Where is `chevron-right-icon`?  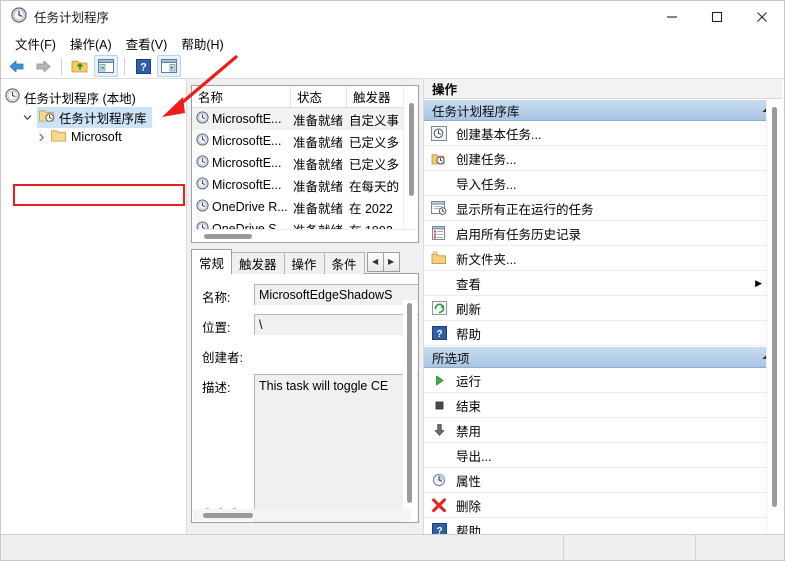 chevron-right-icon is located at coordinates (41, 137).